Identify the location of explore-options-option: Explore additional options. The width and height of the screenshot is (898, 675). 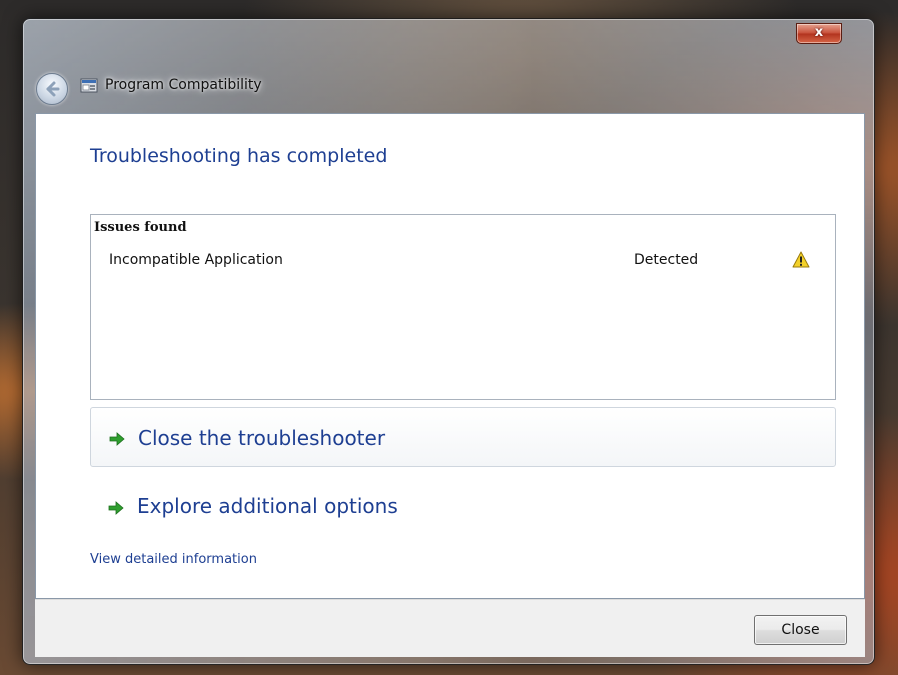
(463, 507).